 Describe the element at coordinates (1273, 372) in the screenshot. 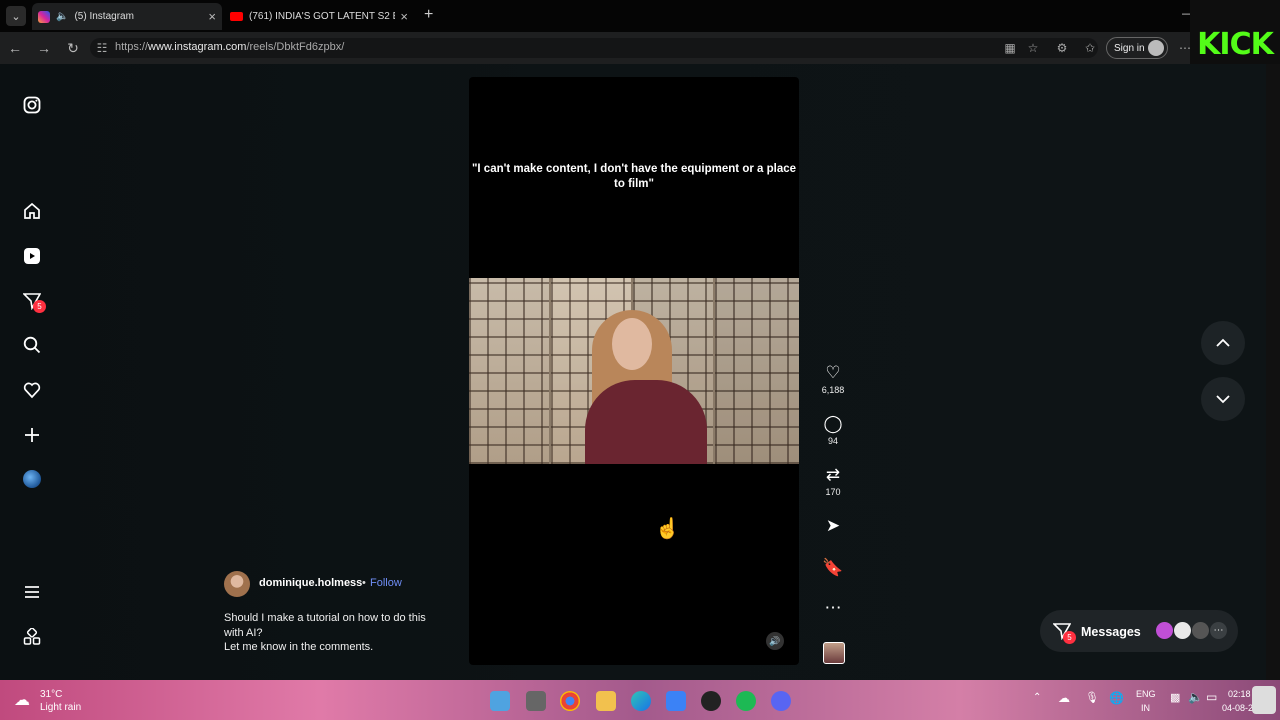

I see `page-scrollbar` at that location.